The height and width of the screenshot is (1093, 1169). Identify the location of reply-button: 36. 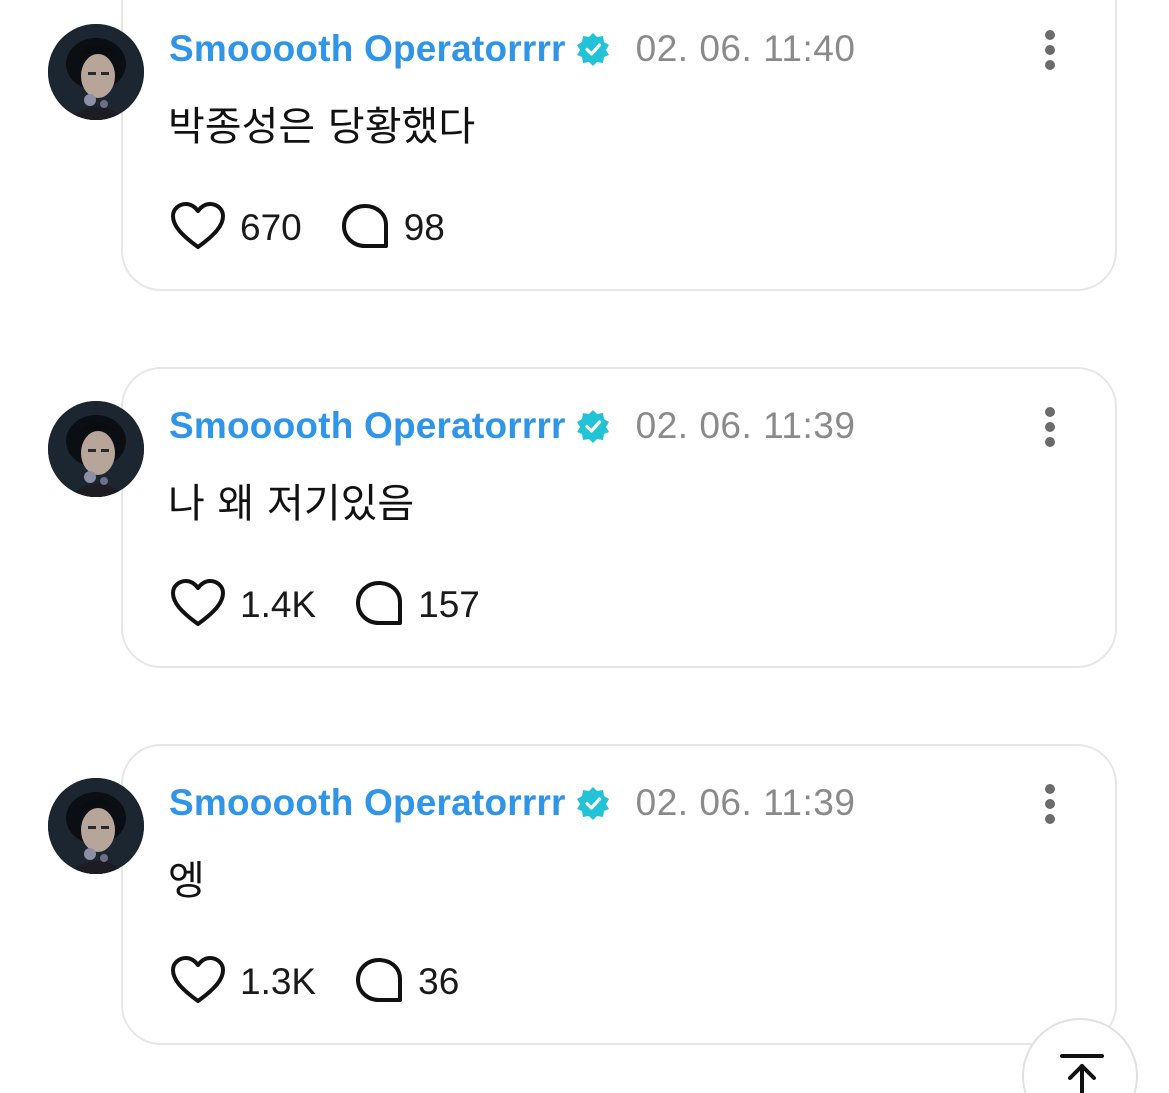
(406, 982).